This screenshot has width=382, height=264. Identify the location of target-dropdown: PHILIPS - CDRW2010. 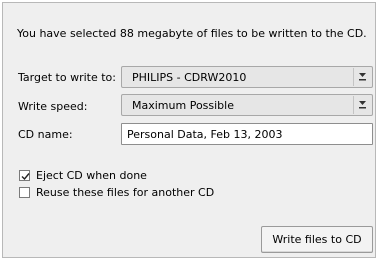
(247, 77).